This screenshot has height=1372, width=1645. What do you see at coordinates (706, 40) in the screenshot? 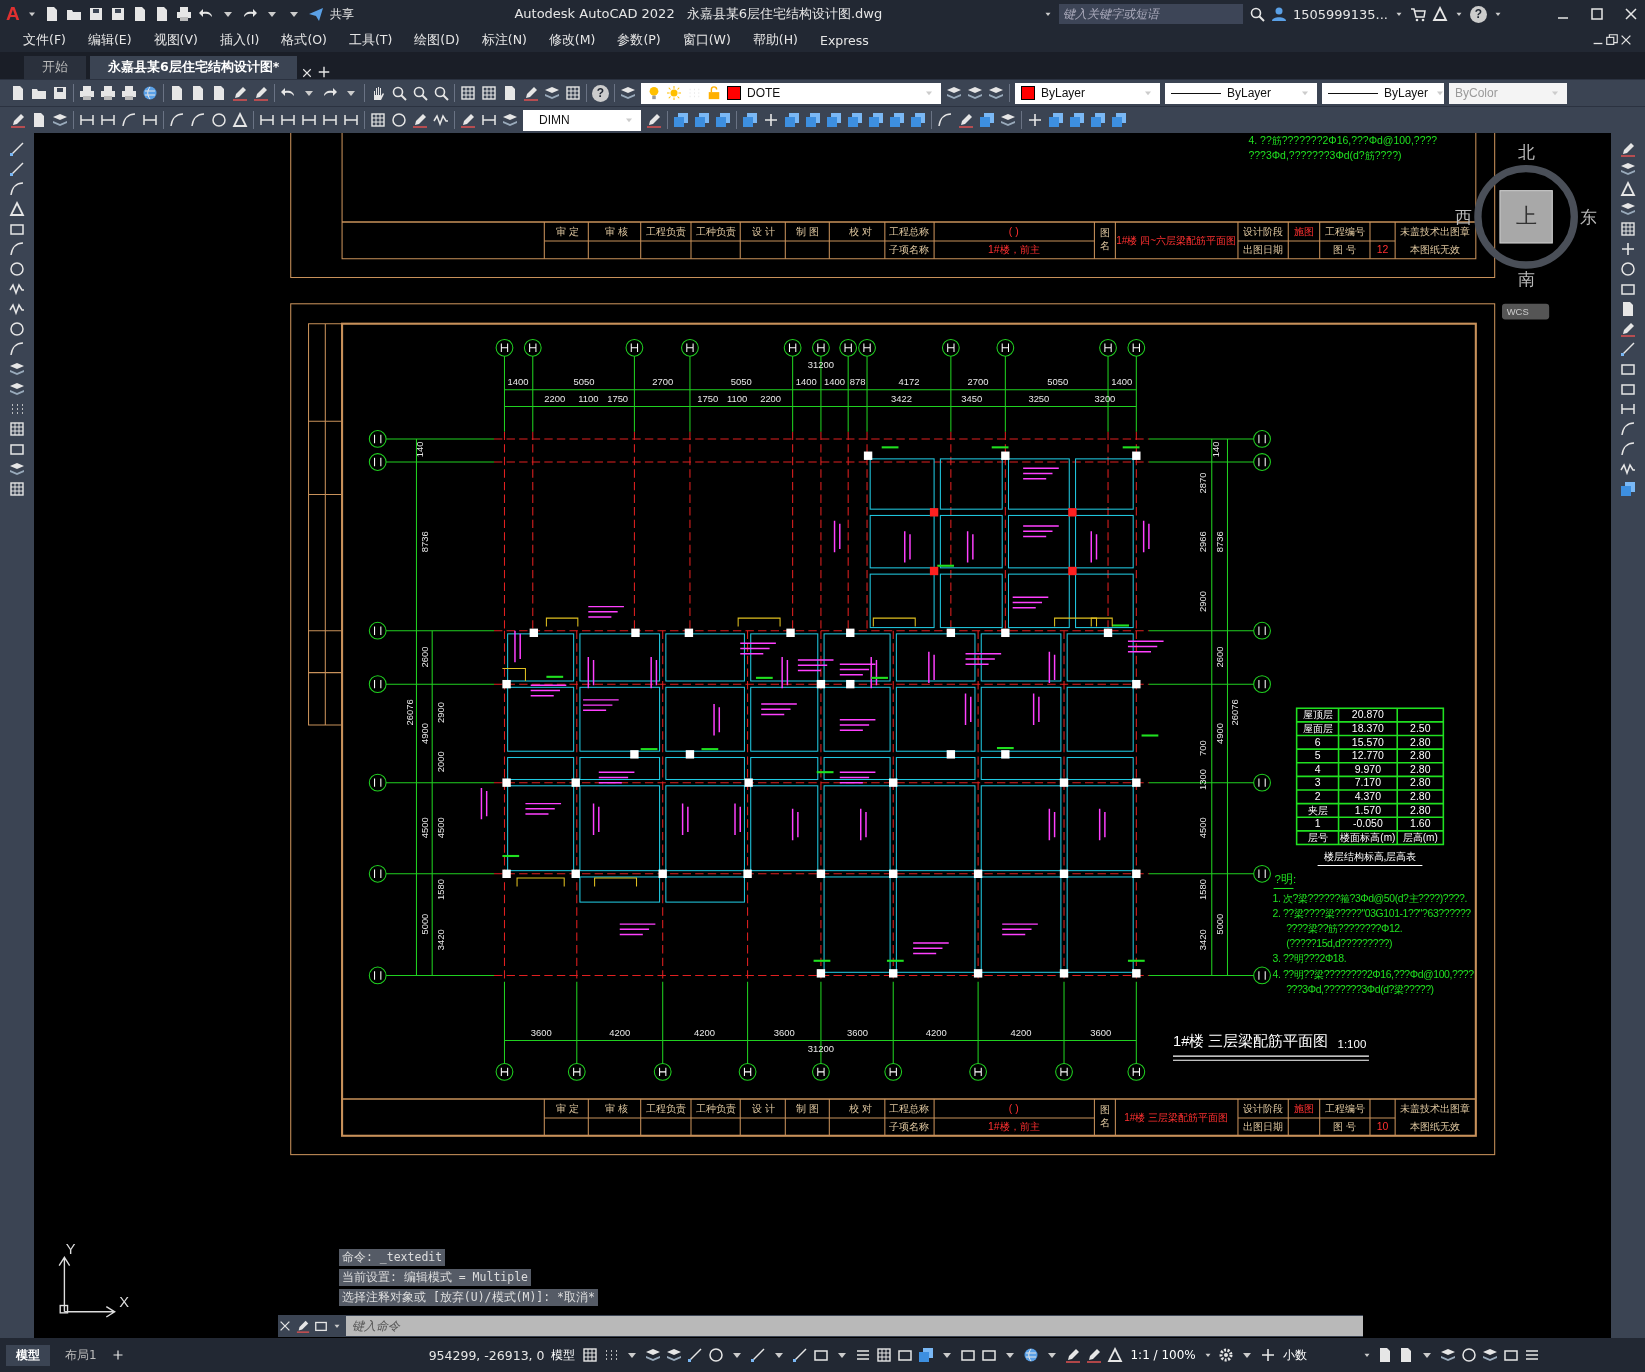
I see `menu-item: 窗口(W)` at bounding box center [706, 40].